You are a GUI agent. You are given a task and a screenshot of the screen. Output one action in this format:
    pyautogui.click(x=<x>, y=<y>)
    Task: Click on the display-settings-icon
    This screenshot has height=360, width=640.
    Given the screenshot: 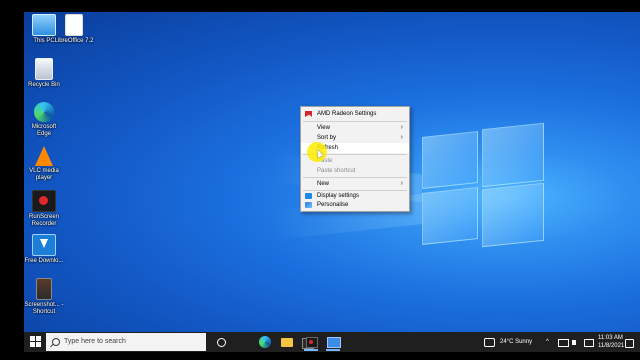 What is the action you would take?
    pyautogui.click(x=308, y=196)
    